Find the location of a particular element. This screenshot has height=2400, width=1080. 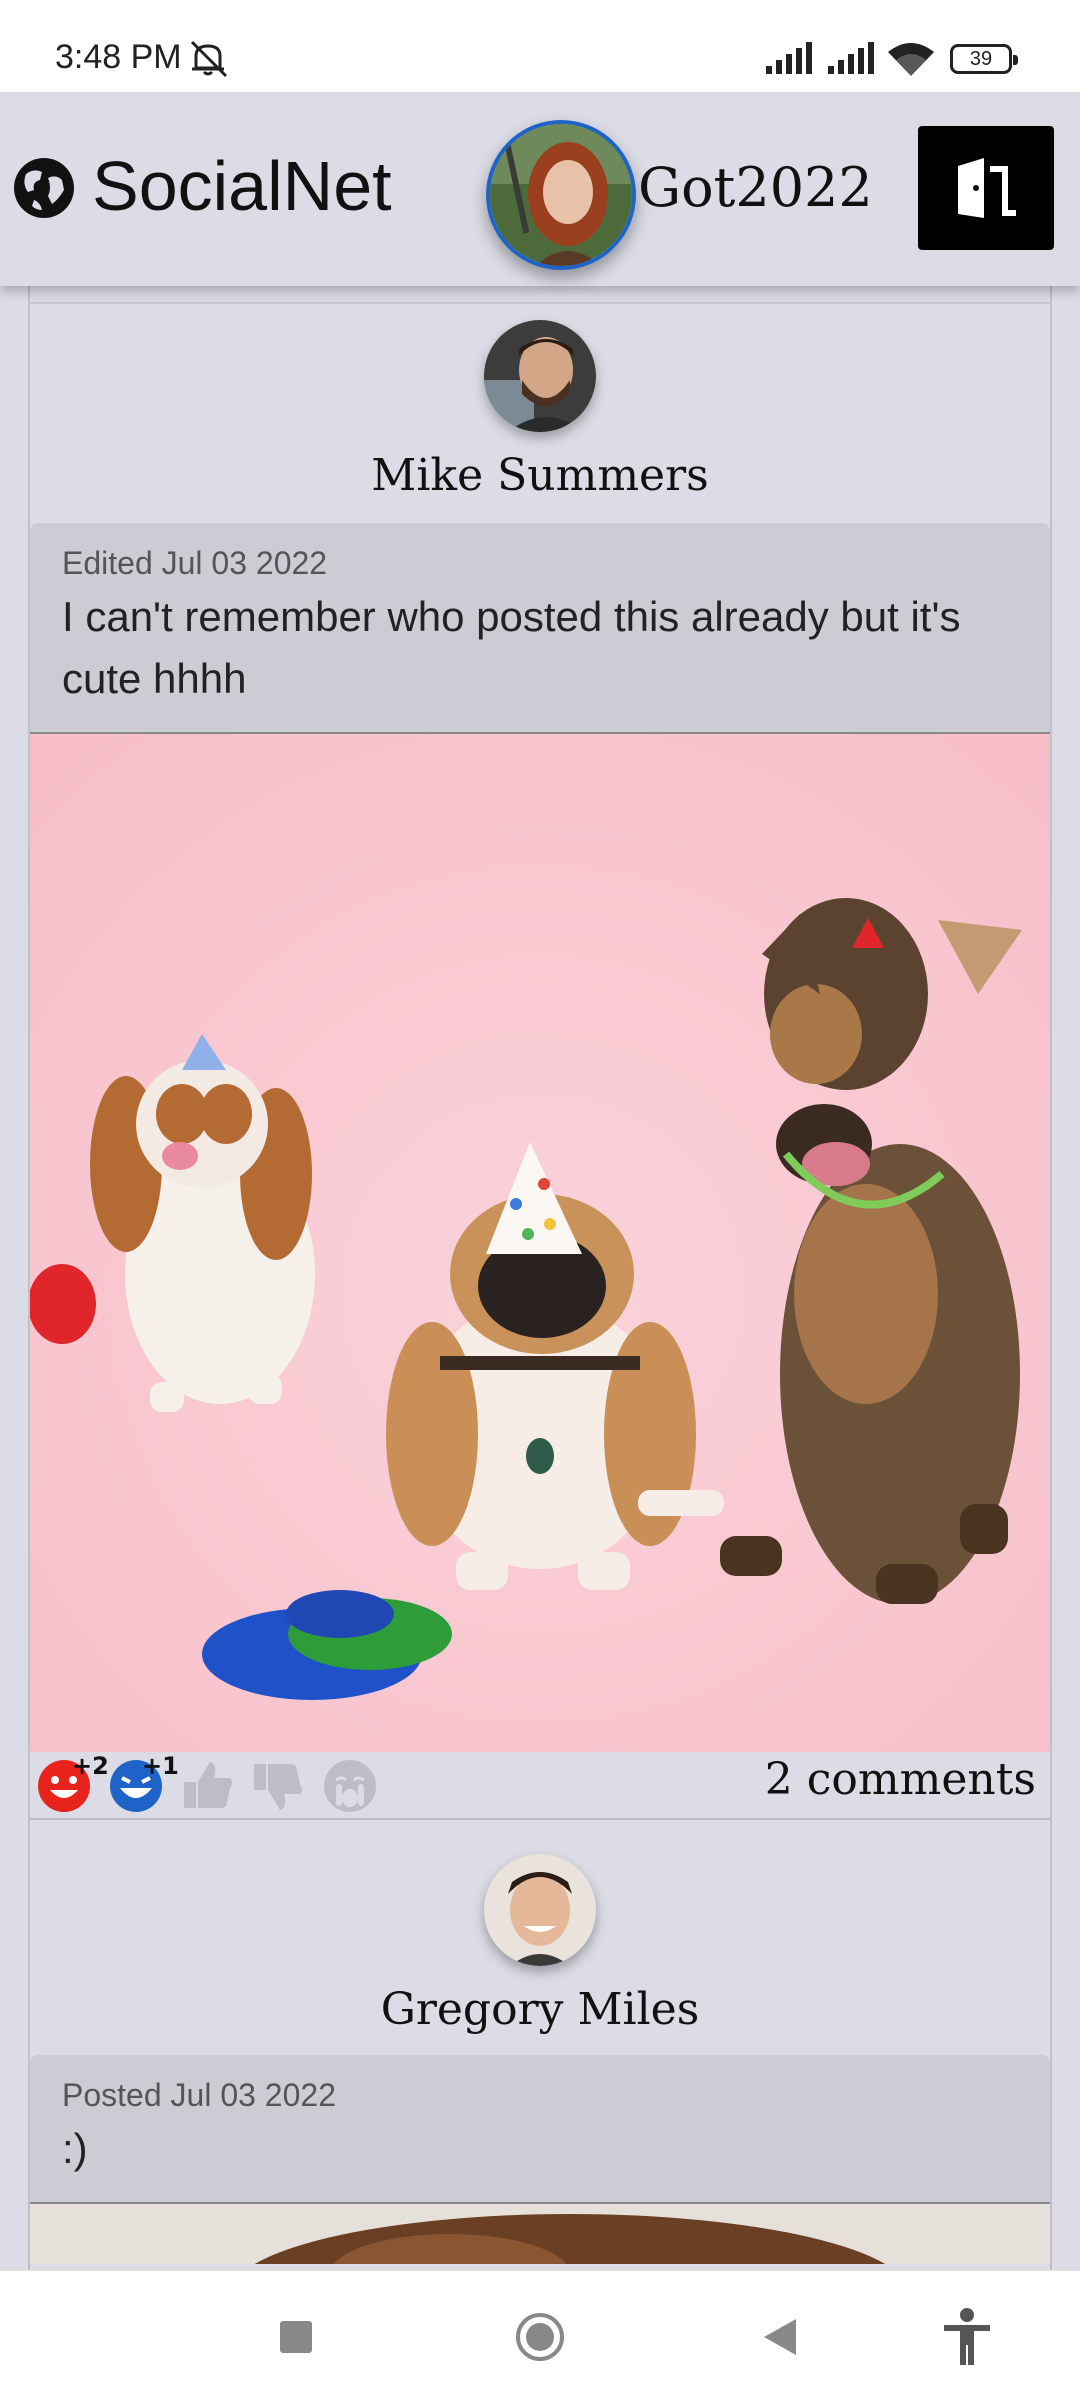

post-content: Posted Jul 03 2022 :) is located at coordinates (540, 2129).